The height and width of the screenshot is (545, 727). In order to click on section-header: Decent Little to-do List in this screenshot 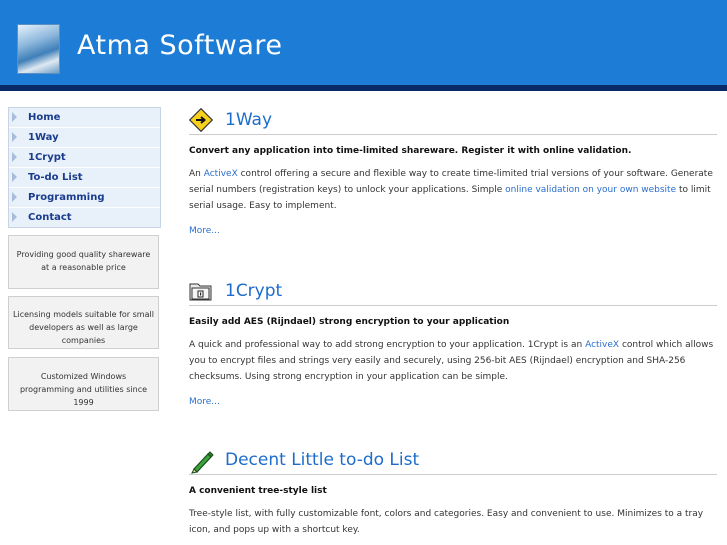, I will do `click(453, 461)`.